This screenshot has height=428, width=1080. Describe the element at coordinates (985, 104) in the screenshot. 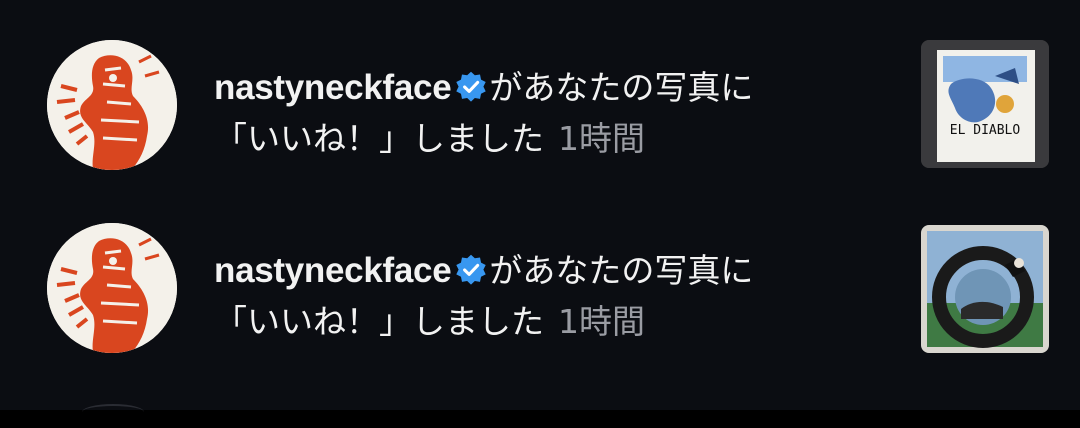

I see `post-thumbnail: EL DIABLO` at that location.